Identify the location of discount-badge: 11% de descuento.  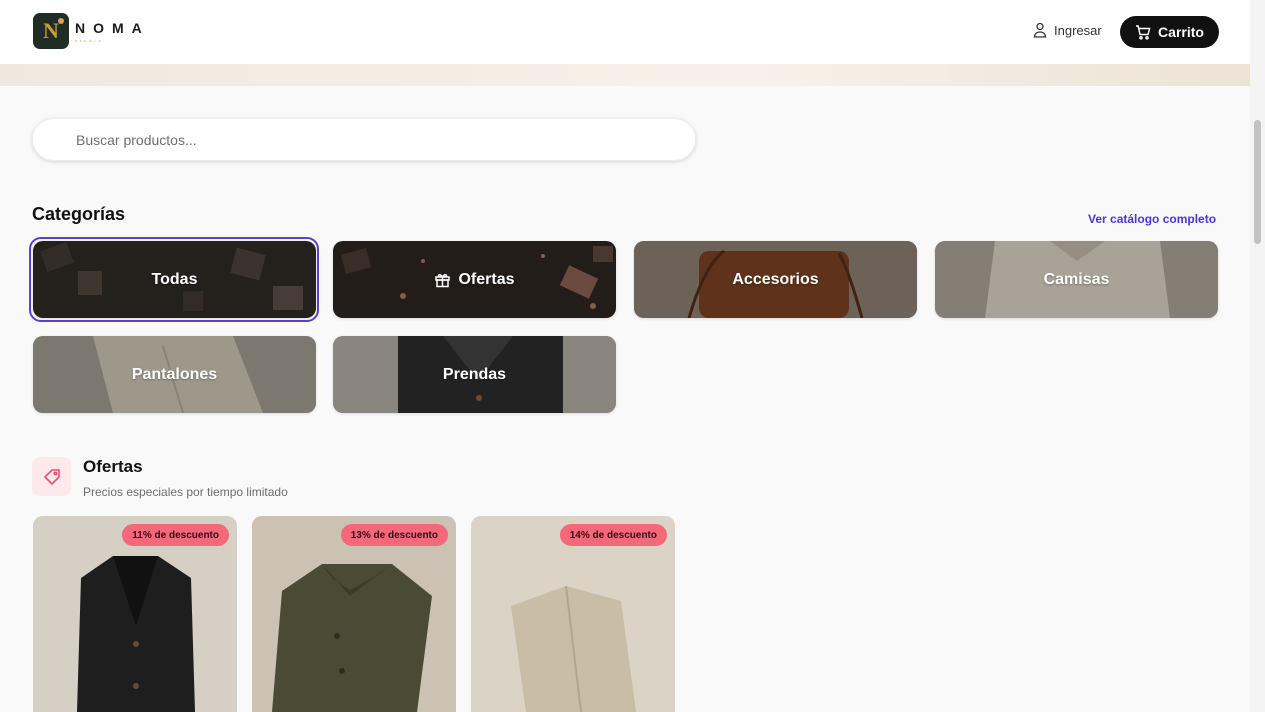
(175, 535).